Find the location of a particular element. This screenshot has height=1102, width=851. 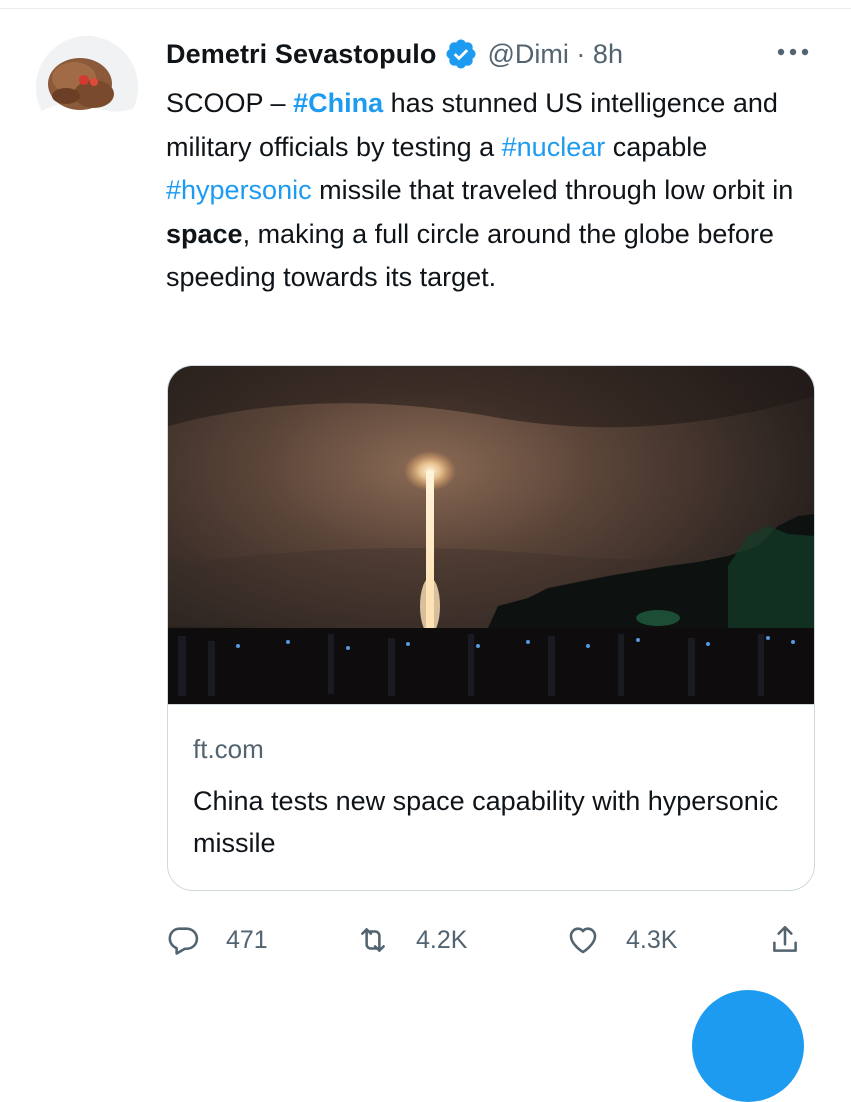

retweet-button: 4.2K is located at coordinates (411, 940).